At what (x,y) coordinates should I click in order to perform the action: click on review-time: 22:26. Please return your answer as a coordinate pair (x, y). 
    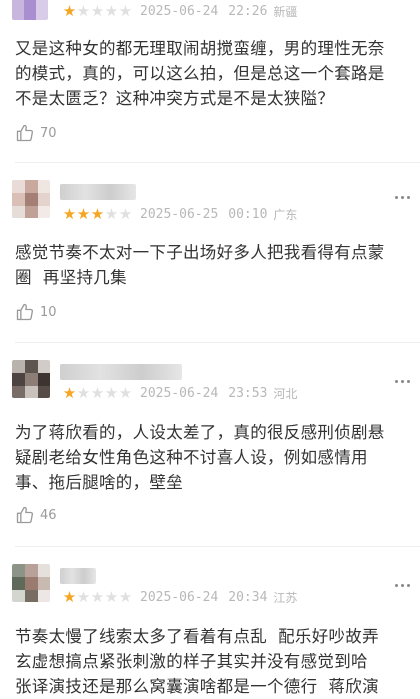
    Looking at the image, I should click on (248, 11).